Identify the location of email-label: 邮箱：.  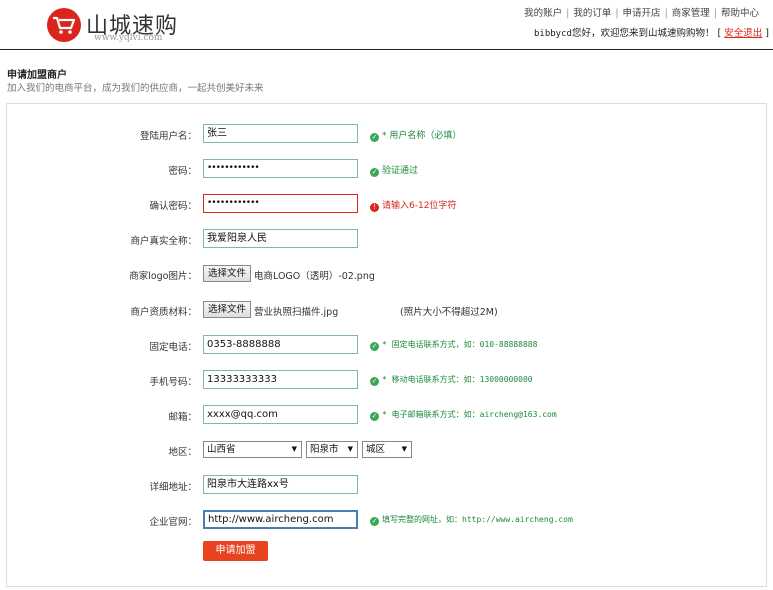
(182, 417).